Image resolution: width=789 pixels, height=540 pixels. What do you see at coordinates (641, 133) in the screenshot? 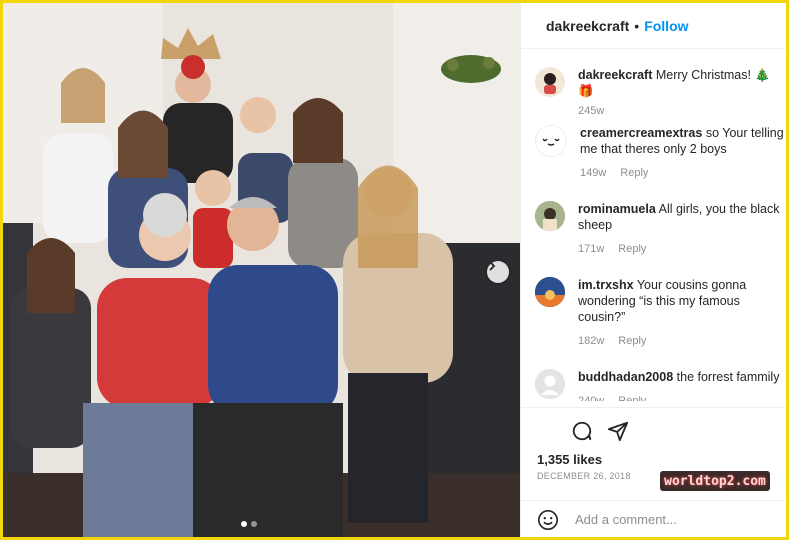
I see `comment-username: creamercreamextras` at bounding box center [641, 133].